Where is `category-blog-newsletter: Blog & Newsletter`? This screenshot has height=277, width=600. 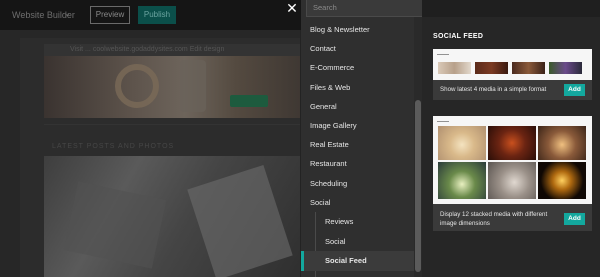 category-blog-newsletter: Blog & Newsletter is located at coordinates (357, 30).